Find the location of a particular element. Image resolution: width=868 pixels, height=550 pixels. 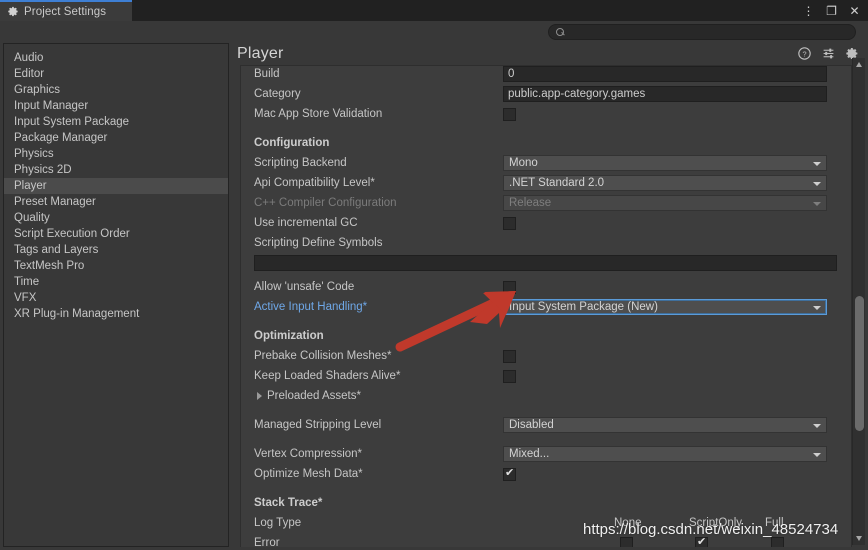

watermark-text: https://blog.csdn.net/weixin_48524734 is located at coordinates (711, 529).